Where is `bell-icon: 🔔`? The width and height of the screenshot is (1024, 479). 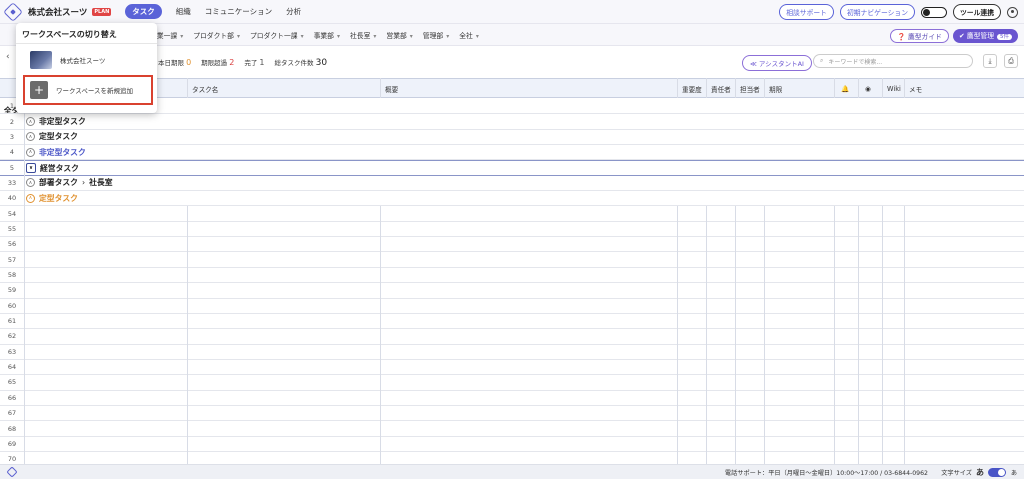 bell-icon: 🔔 is located at coordinates (843, 89).